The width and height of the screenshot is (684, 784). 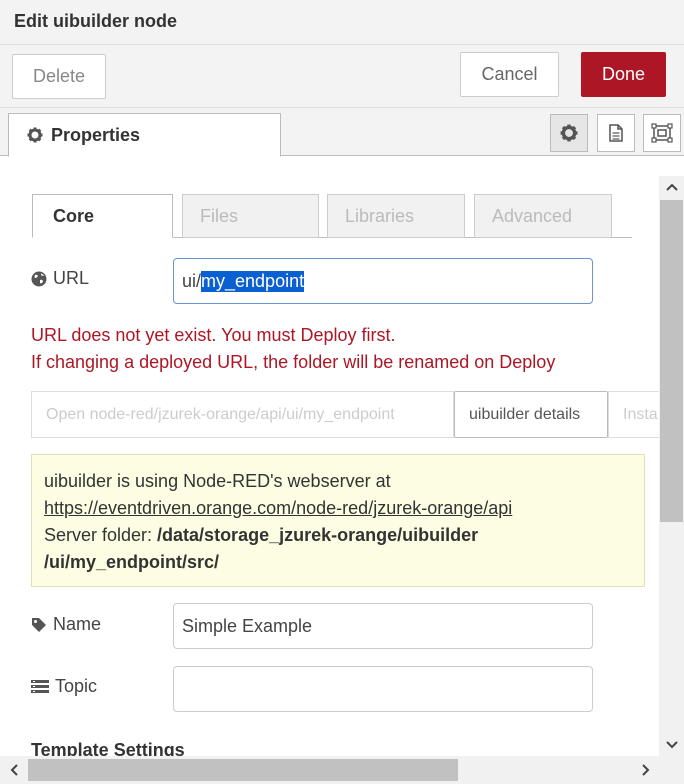 What do you see at coordinates (342, 76) in the screenshot?
I see `dialog-button-bar: Delete Cancel Done` at bounding box center [342, 76].